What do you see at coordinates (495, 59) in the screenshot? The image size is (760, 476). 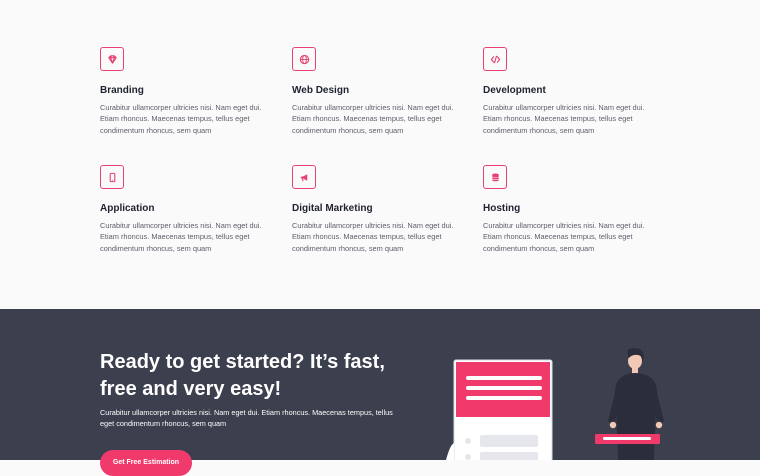 I see `code-icon` at bounding box center [495, 59].